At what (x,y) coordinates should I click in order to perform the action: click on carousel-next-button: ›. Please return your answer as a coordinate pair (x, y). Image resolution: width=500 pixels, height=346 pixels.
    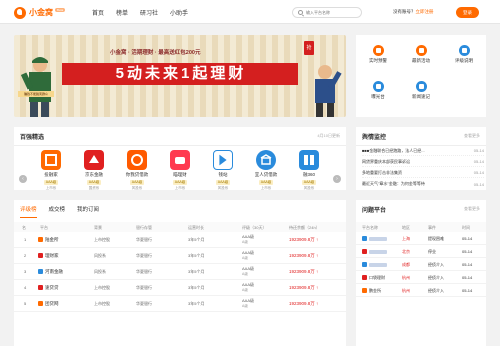
    Looking at the image, I should click on (337, 179).